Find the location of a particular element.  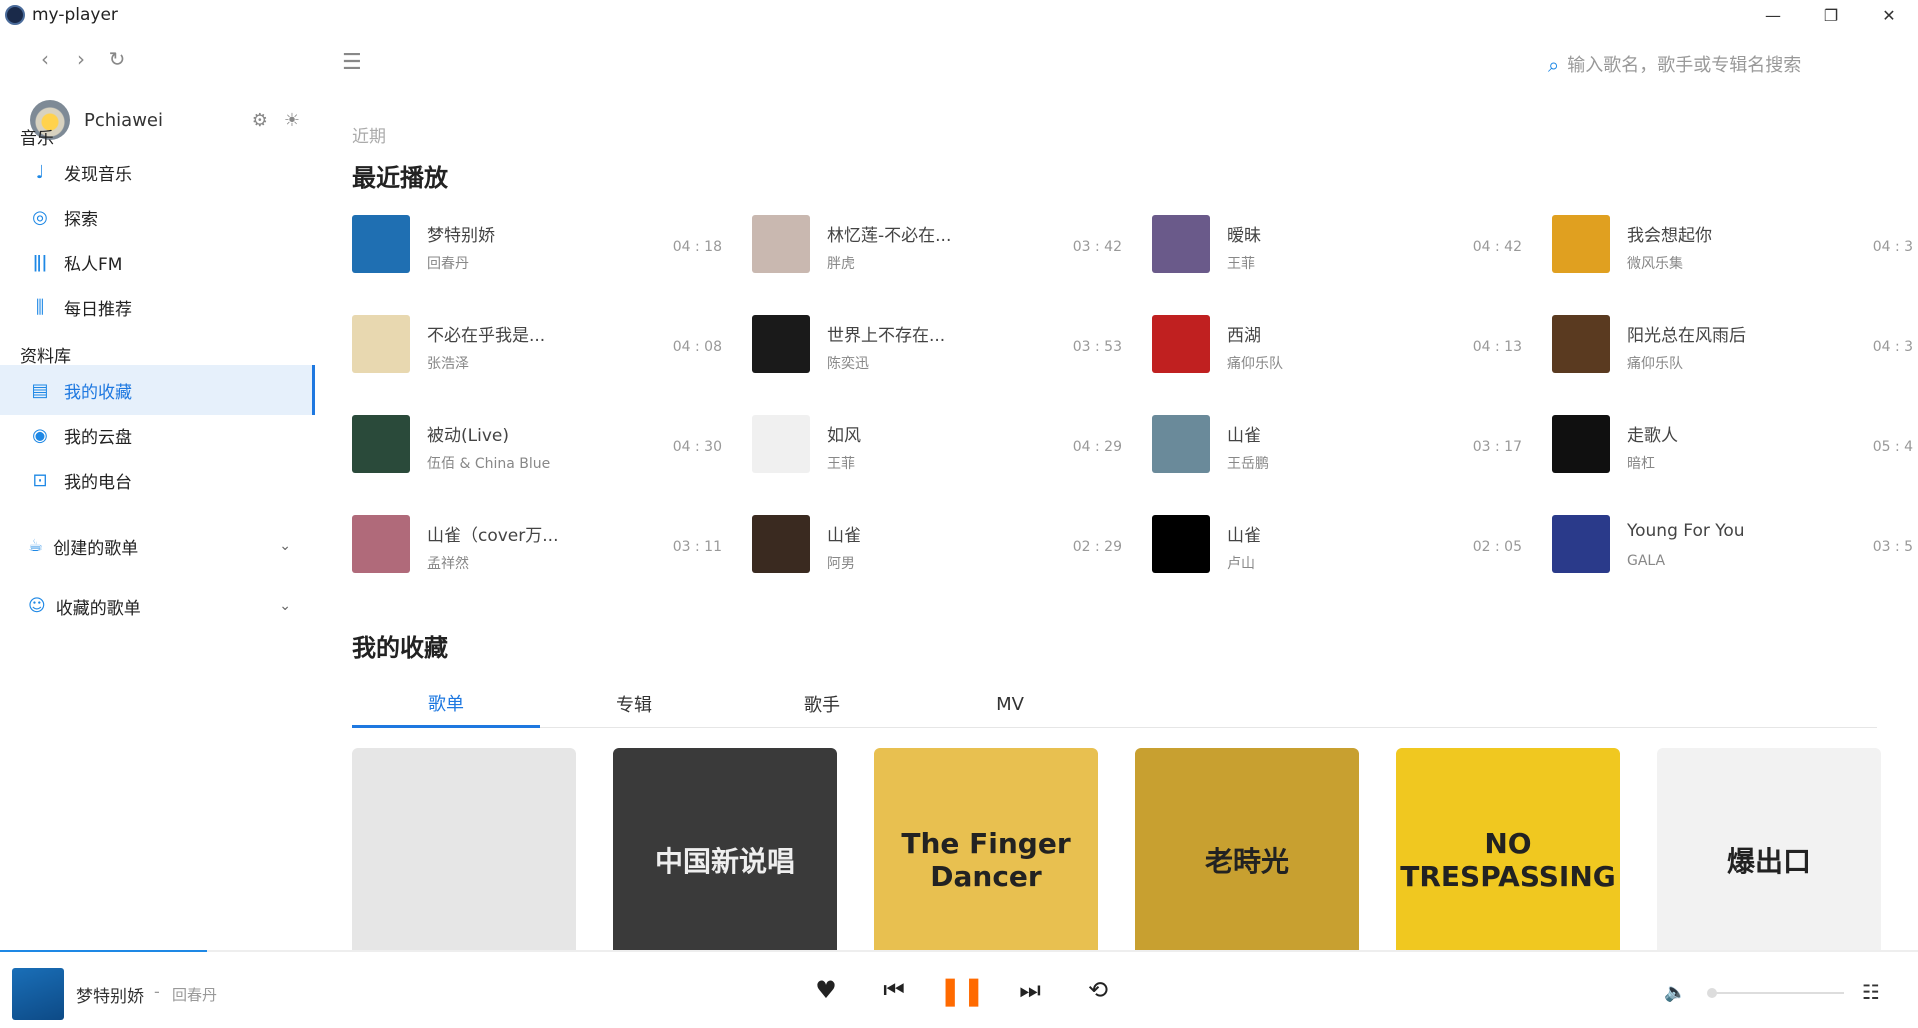

recent-track: 梦特别娇 回春丹 04 : 18 is located at coordinates (537, 245).